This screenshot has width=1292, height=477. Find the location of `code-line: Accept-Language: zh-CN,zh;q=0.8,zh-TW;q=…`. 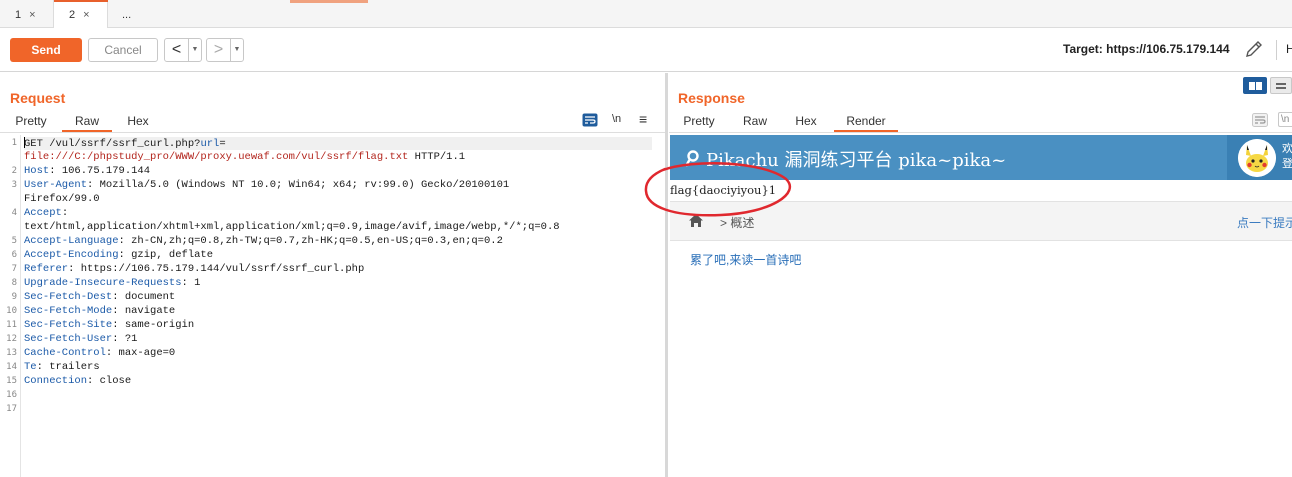

code-line: Accept-Language: zh-CN,zh;q=0.8,zh-TW;q=… is located at coordinates (263, 241).